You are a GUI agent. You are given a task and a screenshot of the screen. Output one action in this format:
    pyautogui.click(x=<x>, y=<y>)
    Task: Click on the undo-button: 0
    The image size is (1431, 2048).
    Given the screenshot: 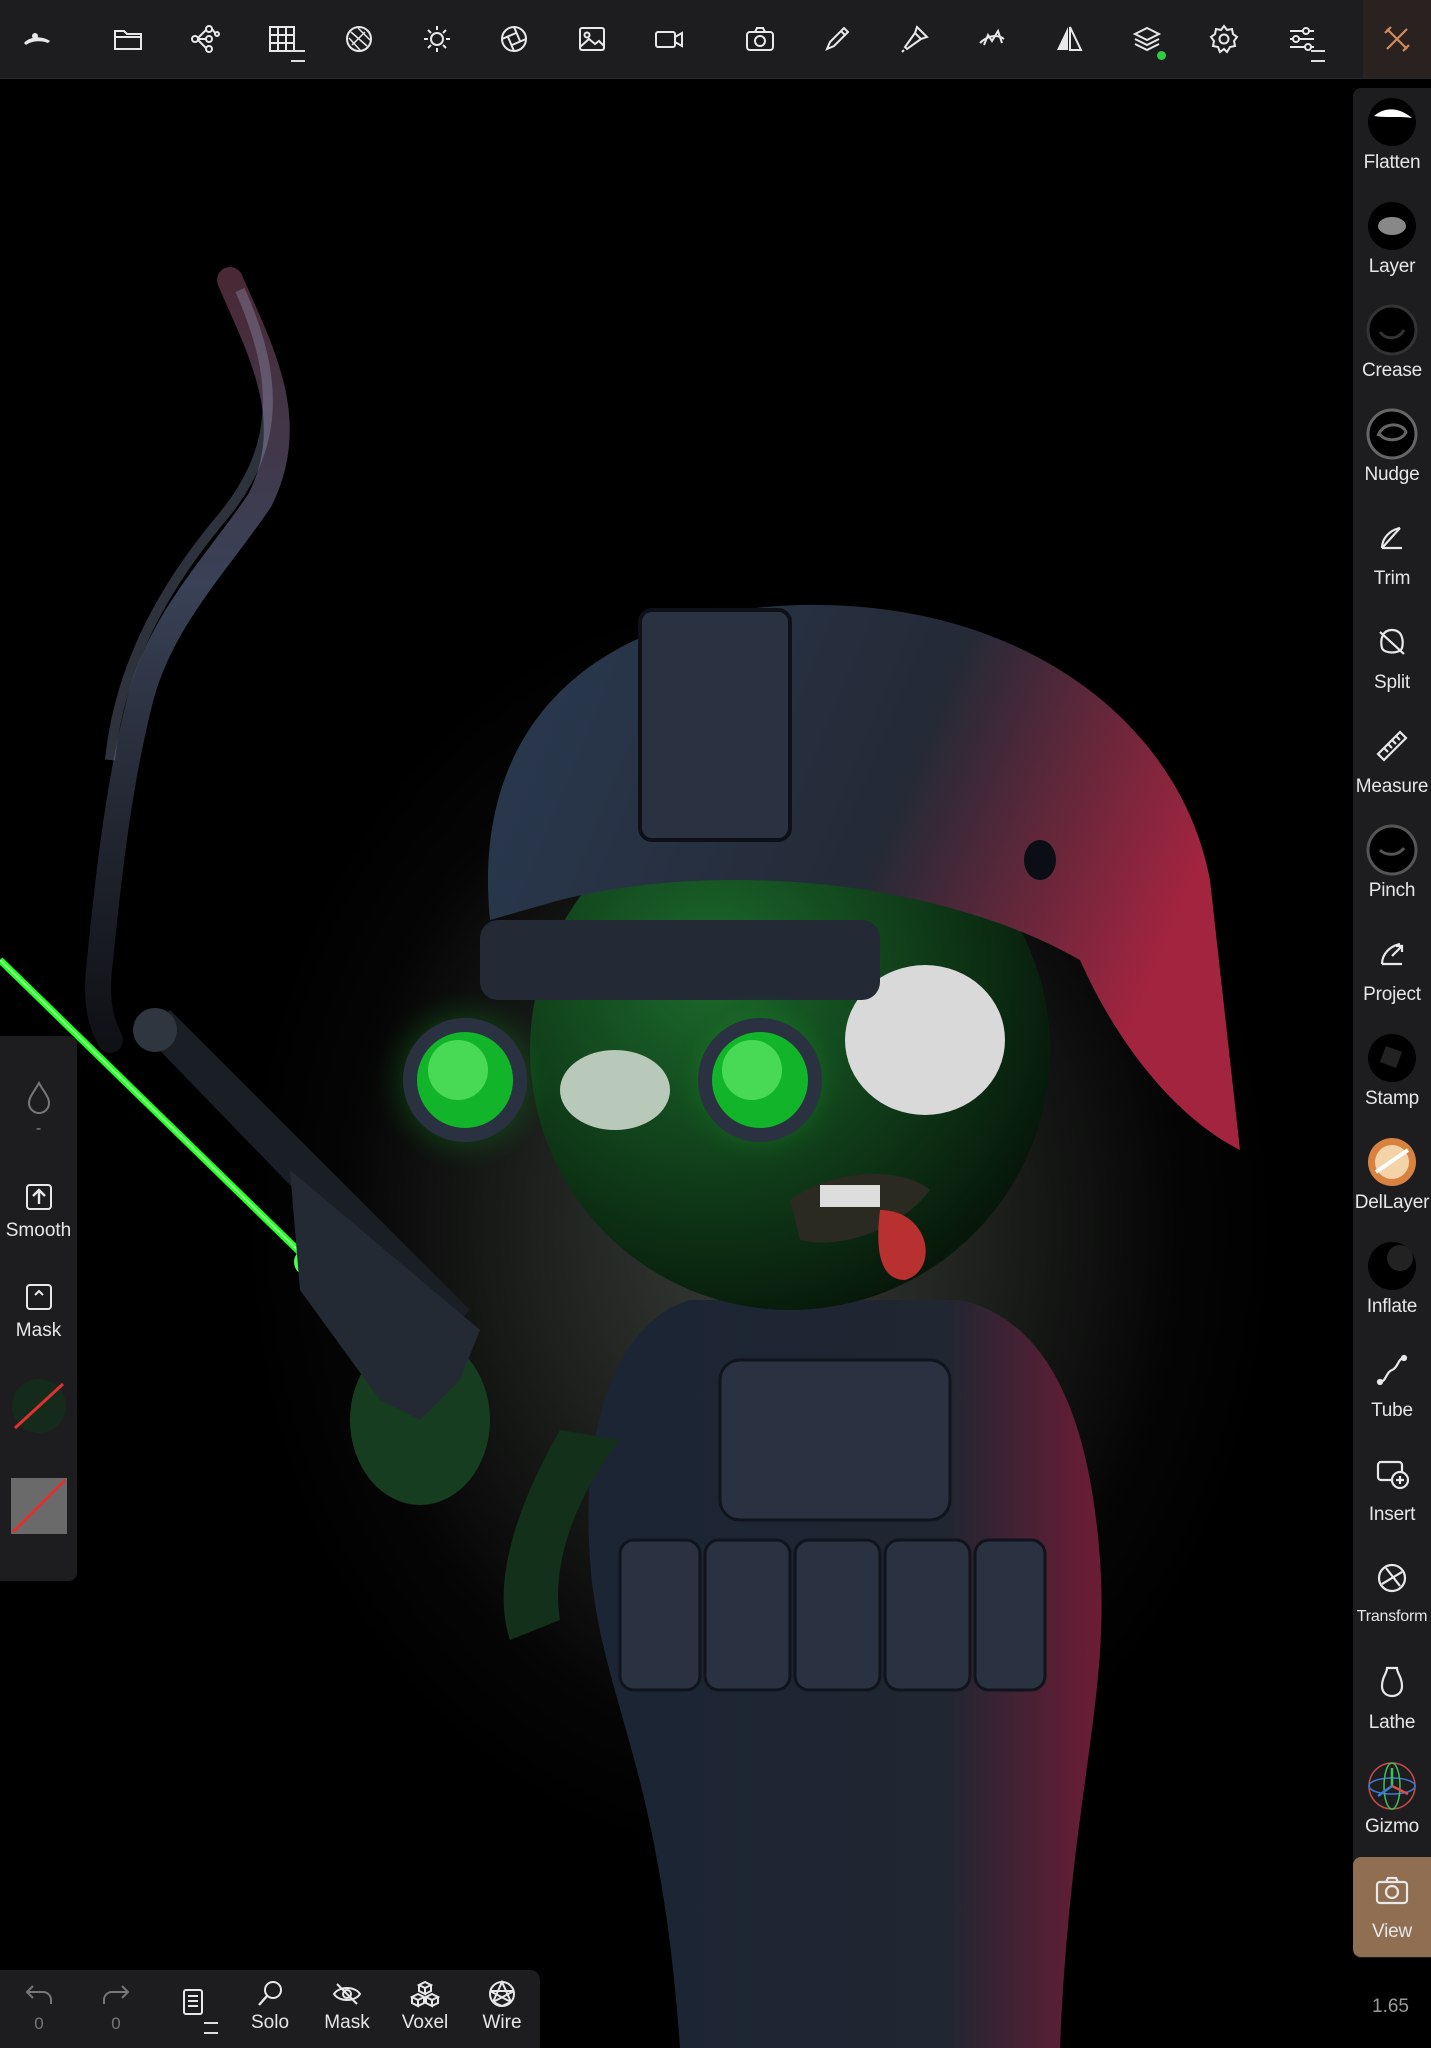 What is the action you would take?
    pyautogui.click(x=39, y=2011)
    